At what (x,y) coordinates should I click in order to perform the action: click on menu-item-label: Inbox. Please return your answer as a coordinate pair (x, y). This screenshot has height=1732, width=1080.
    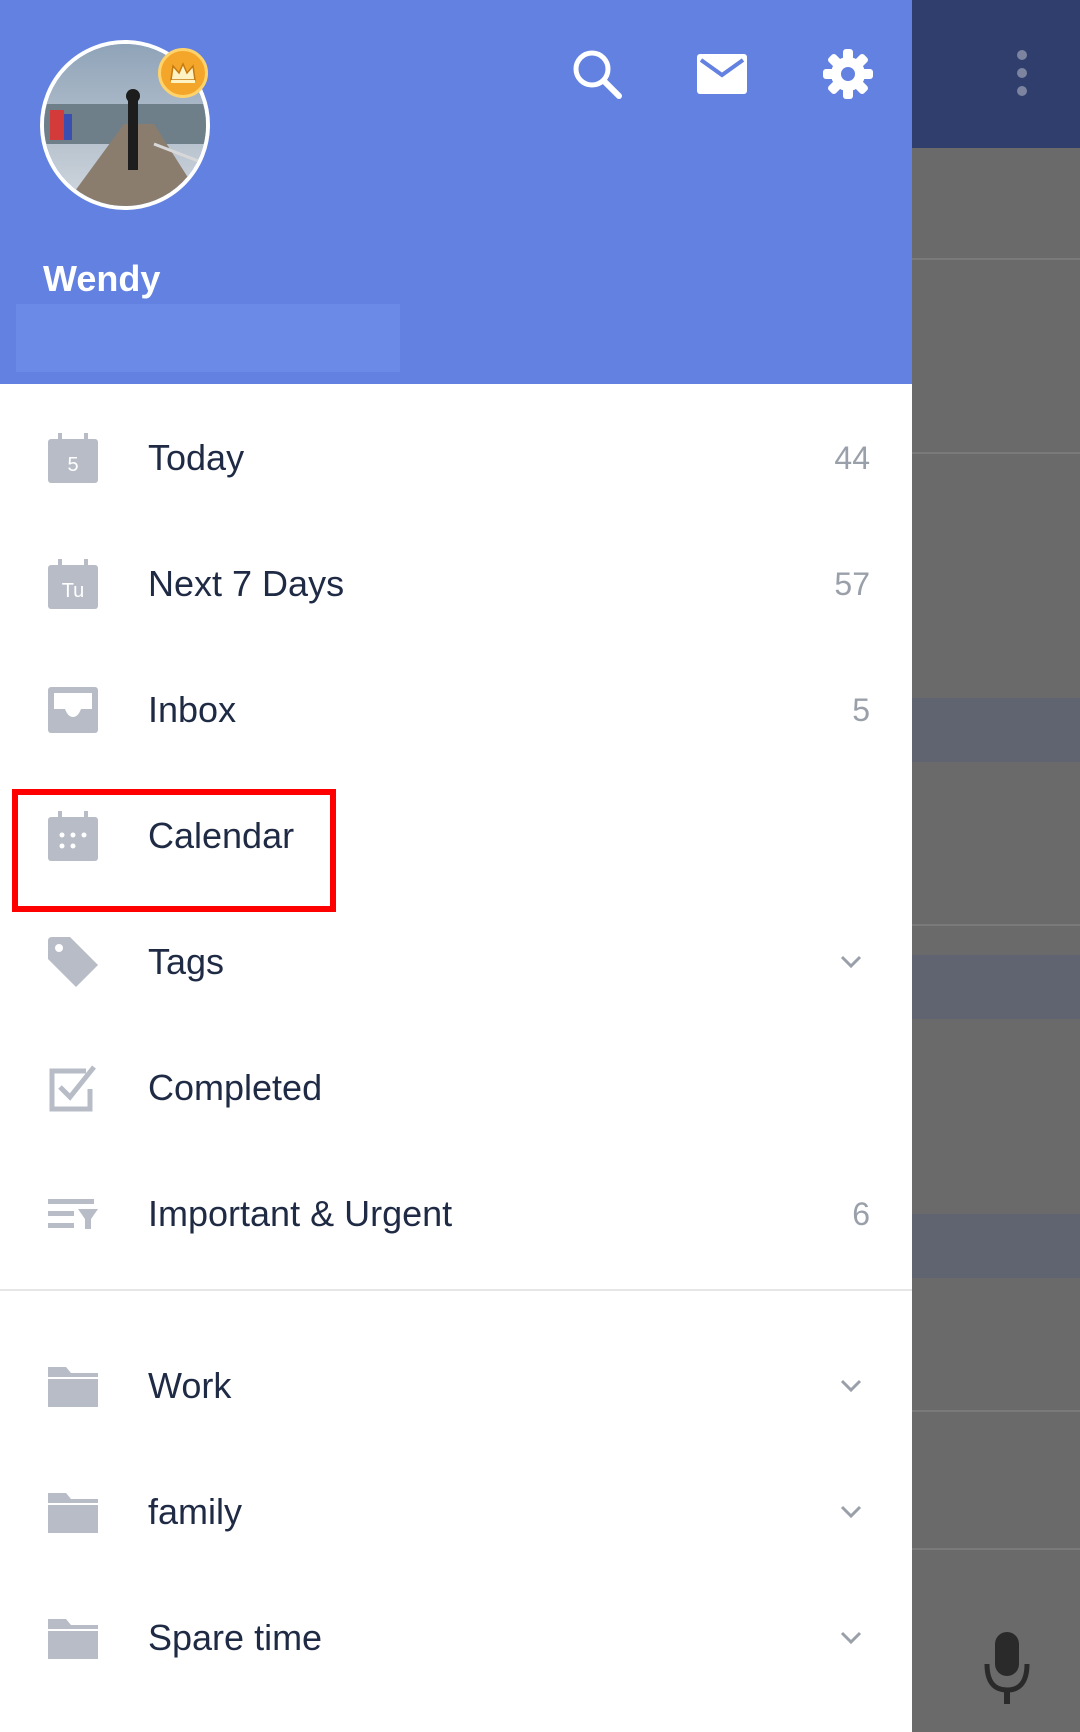
    Looking at the image, I should click on (192, 709).